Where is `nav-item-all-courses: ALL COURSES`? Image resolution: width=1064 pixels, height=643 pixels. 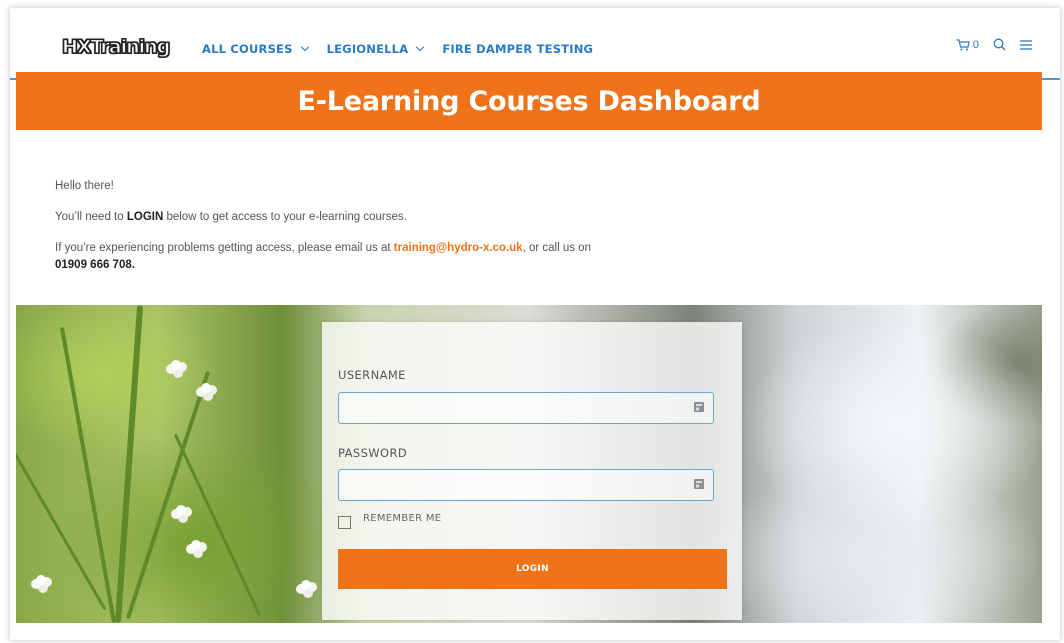 nav-item-all-courses: ALL COURSES is located at coordinates (255, 49).